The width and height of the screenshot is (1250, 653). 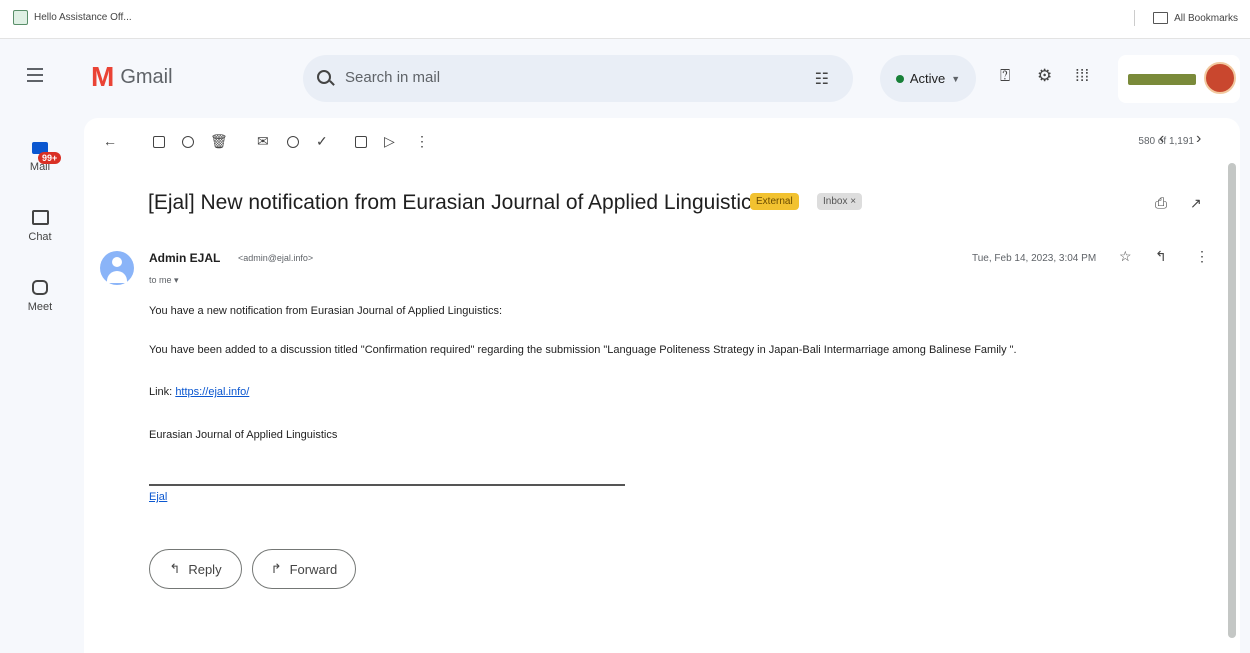 What do you see at coordinates (1232, 400) in the screenshot?
I see `scrollbar` at bounding box center [1232, 400].